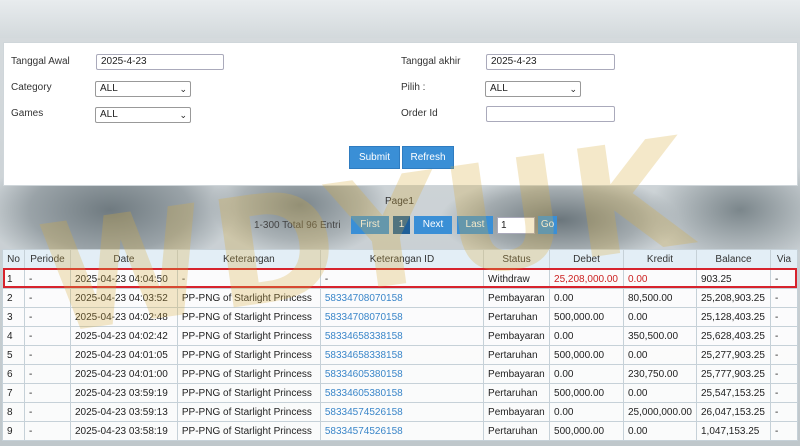  Describe the element at coordinates (13, 298) in the screenshot. I see `table-cell: 2` at that location.